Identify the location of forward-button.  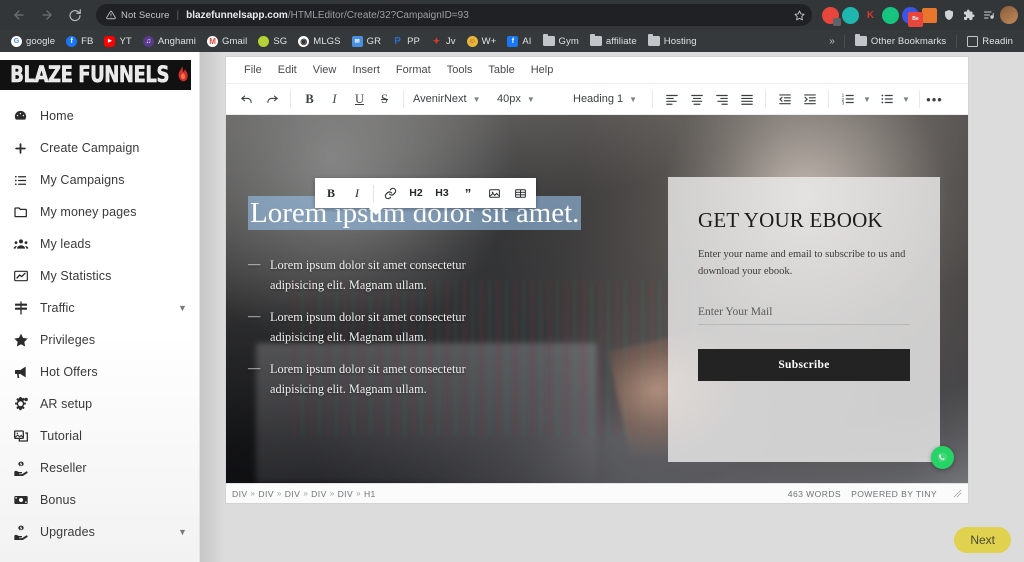
(47, 15).